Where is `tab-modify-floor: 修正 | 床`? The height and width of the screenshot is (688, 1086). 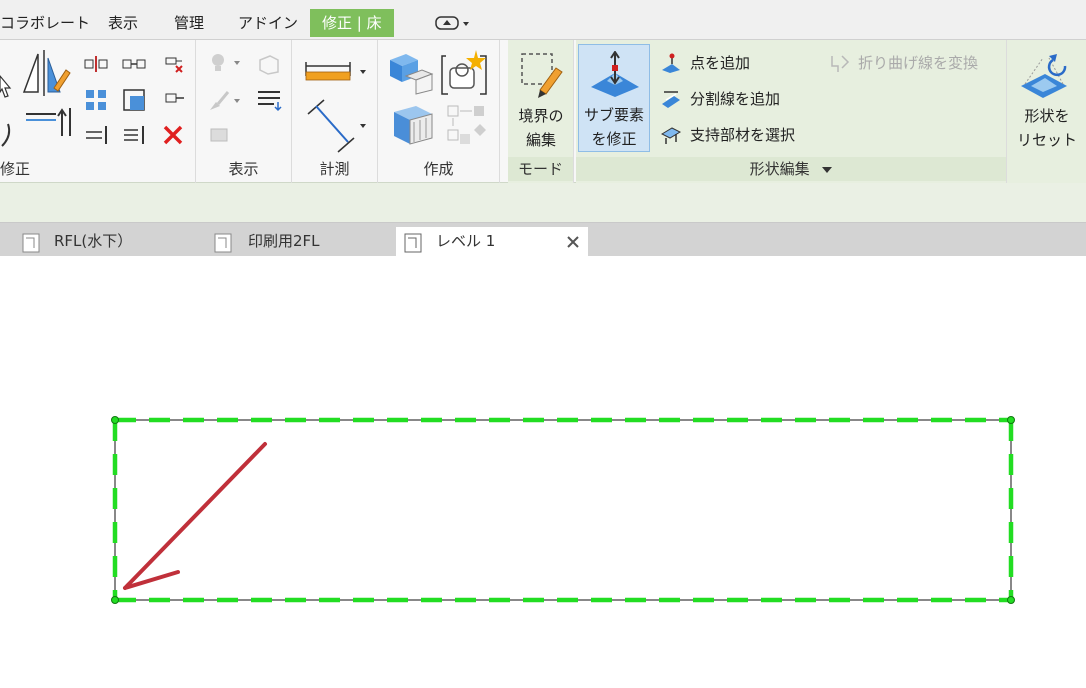 tab-modify-floor: 修正 | 床 is located at coordinates (352, 23).